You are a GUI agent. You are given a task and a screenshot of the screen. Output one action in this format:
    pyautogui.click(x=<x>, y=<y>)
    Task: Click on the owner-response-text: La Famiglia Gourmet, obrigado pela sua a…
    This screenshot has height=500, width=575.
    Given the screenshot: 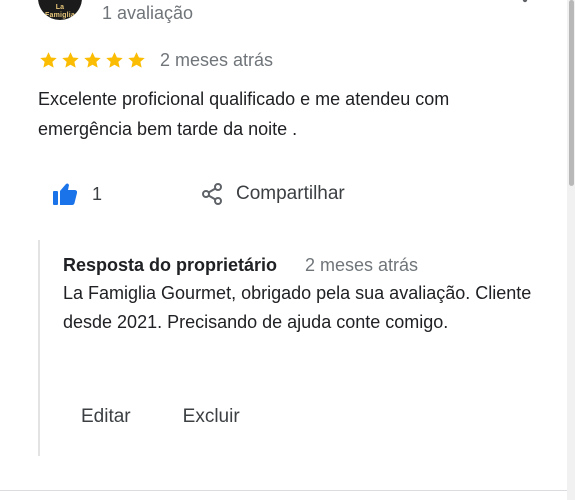 What is the action you would take?
    pyautogui.click(x=297, y=307)
    